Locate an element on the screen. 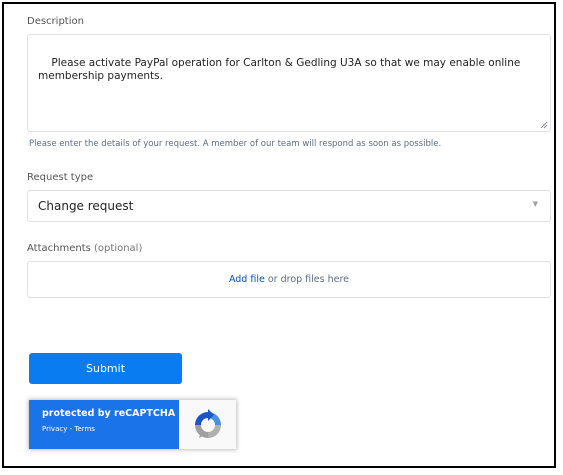 Image resolution: width=563 pixels, height=475 pixels. attachments-label-text: Attachments is located at coordinates (59, 248).